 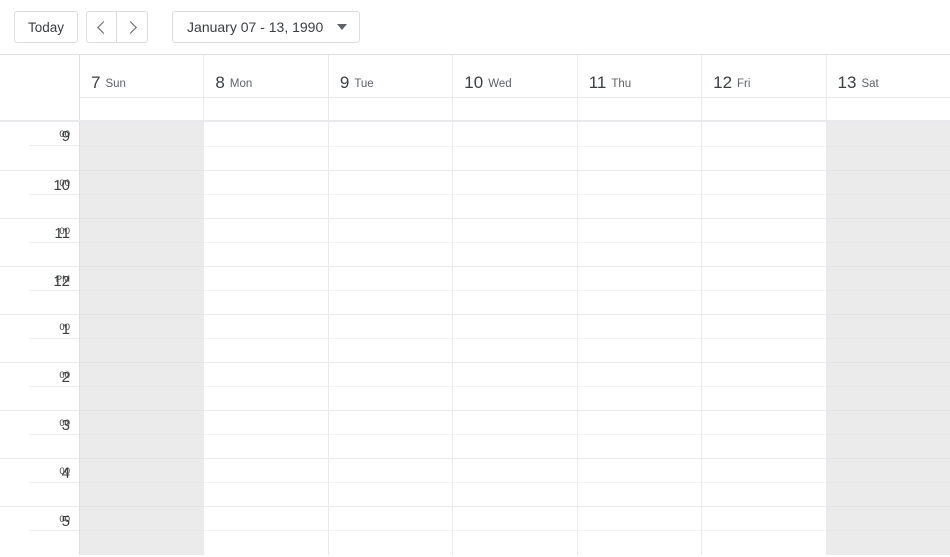 I want to click on day-column-wed, so click(x=515, y=338).